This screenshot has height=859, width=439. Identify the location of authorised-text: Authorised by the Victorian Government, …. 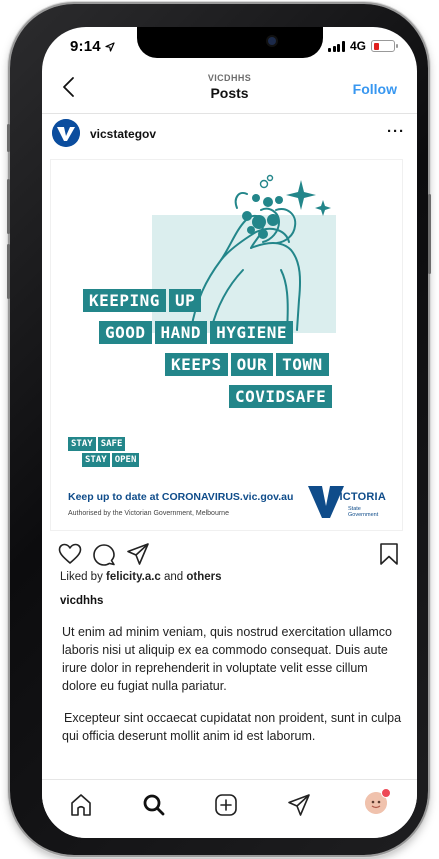
(148, 513).